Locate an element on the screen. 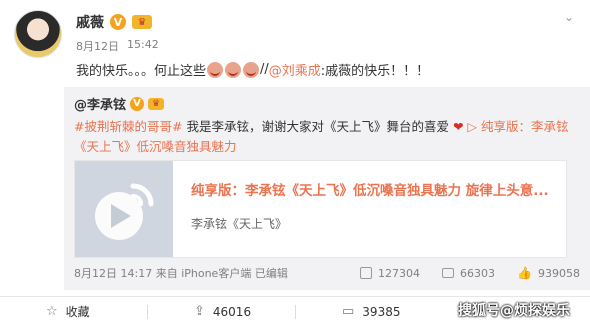 Image resolution: width=590 pixels, height=325 pixels. post-text: 我的快乐。。。何止这些 // @刘乘成 :戚薇的快乐！！！ is located at coordinates (252, 69).